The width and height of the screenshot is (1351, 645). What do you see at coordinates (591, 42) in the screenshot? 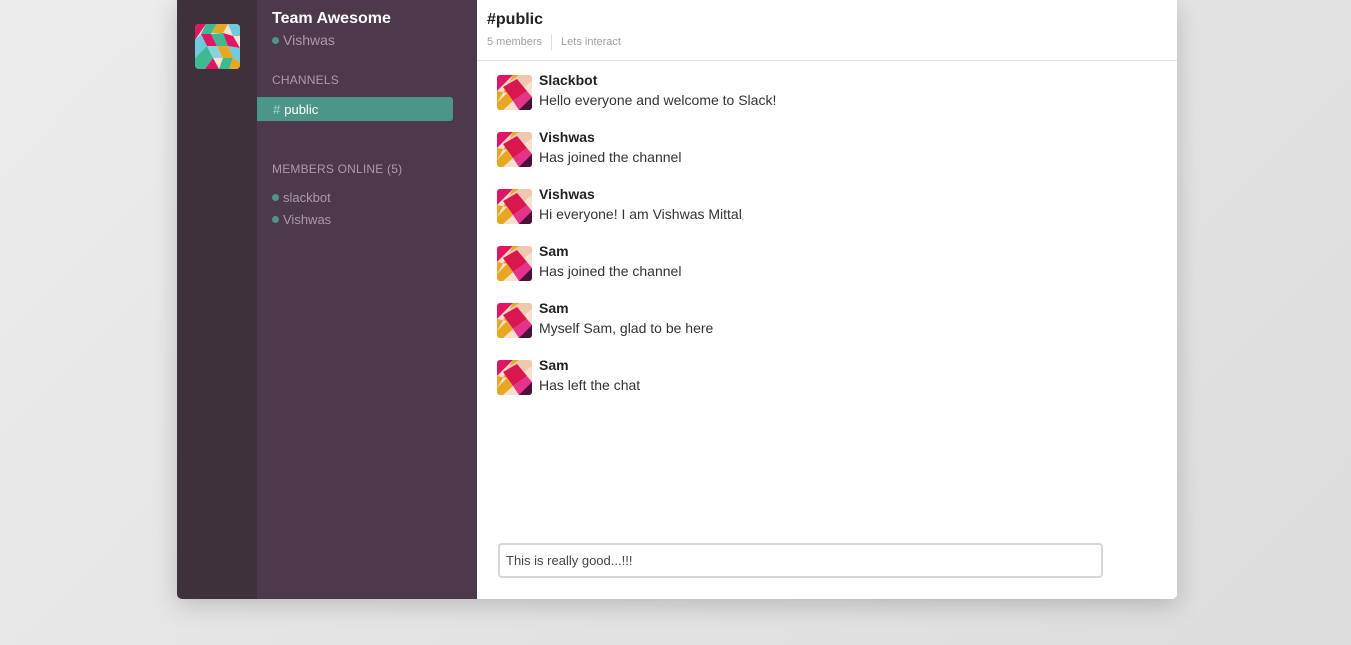
I see `channel-topic: Lets interact` at bounding box center [591, 42].